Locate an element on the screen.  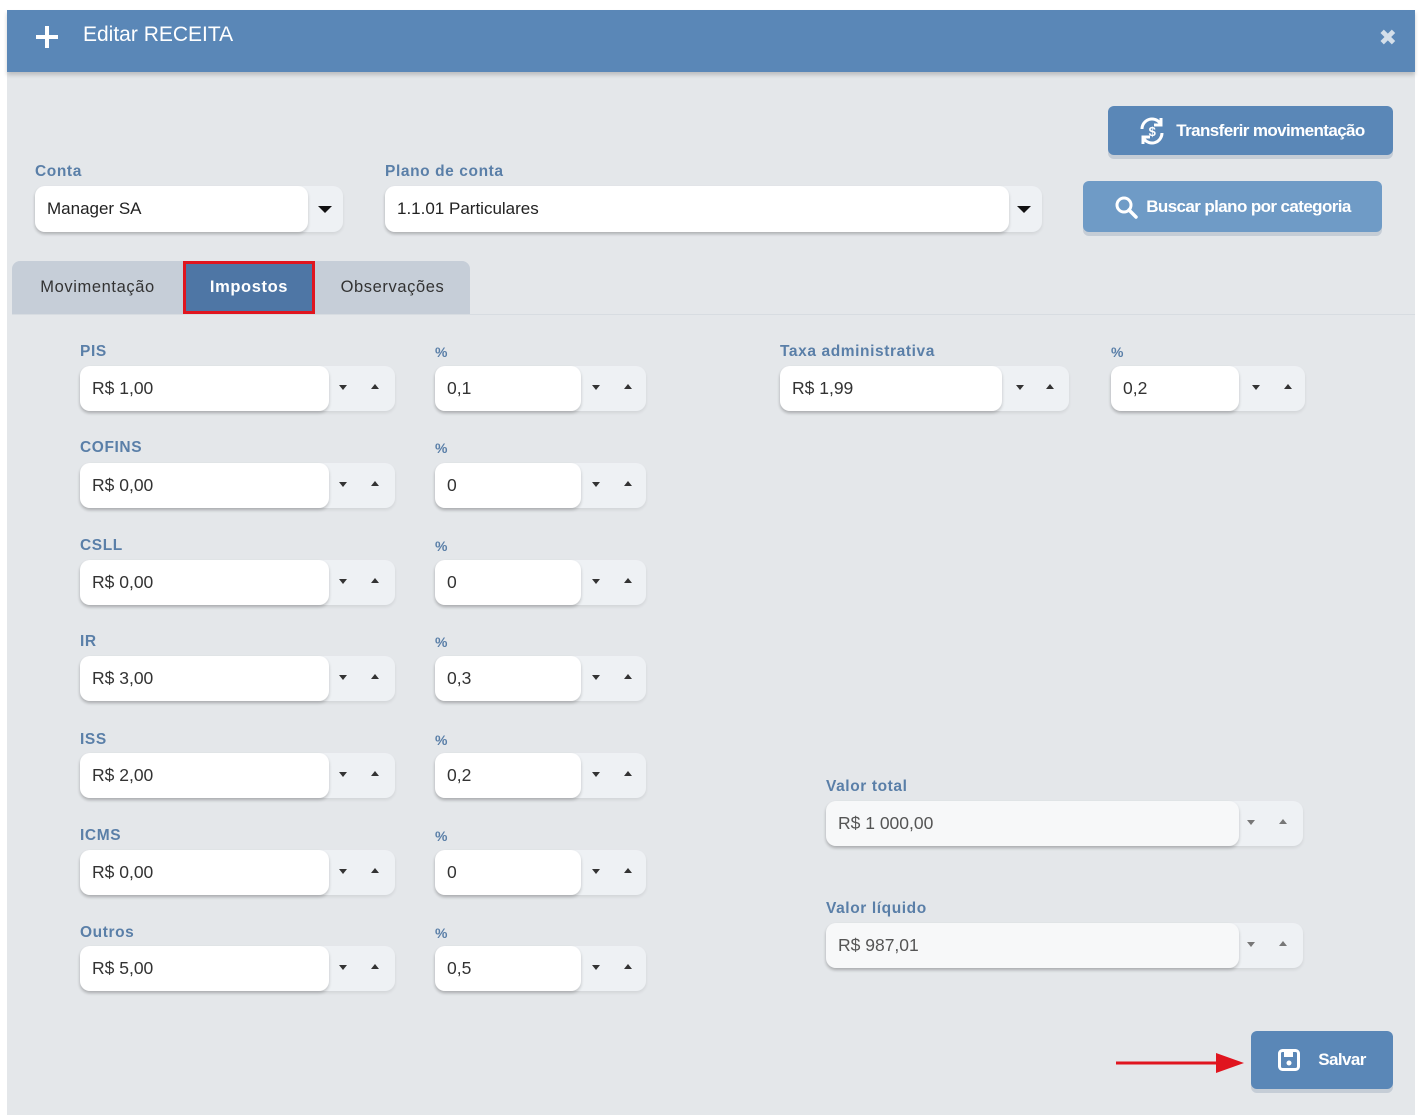
taxa-admin-value: R$ 1,99 is located at coordinates (891, 388).